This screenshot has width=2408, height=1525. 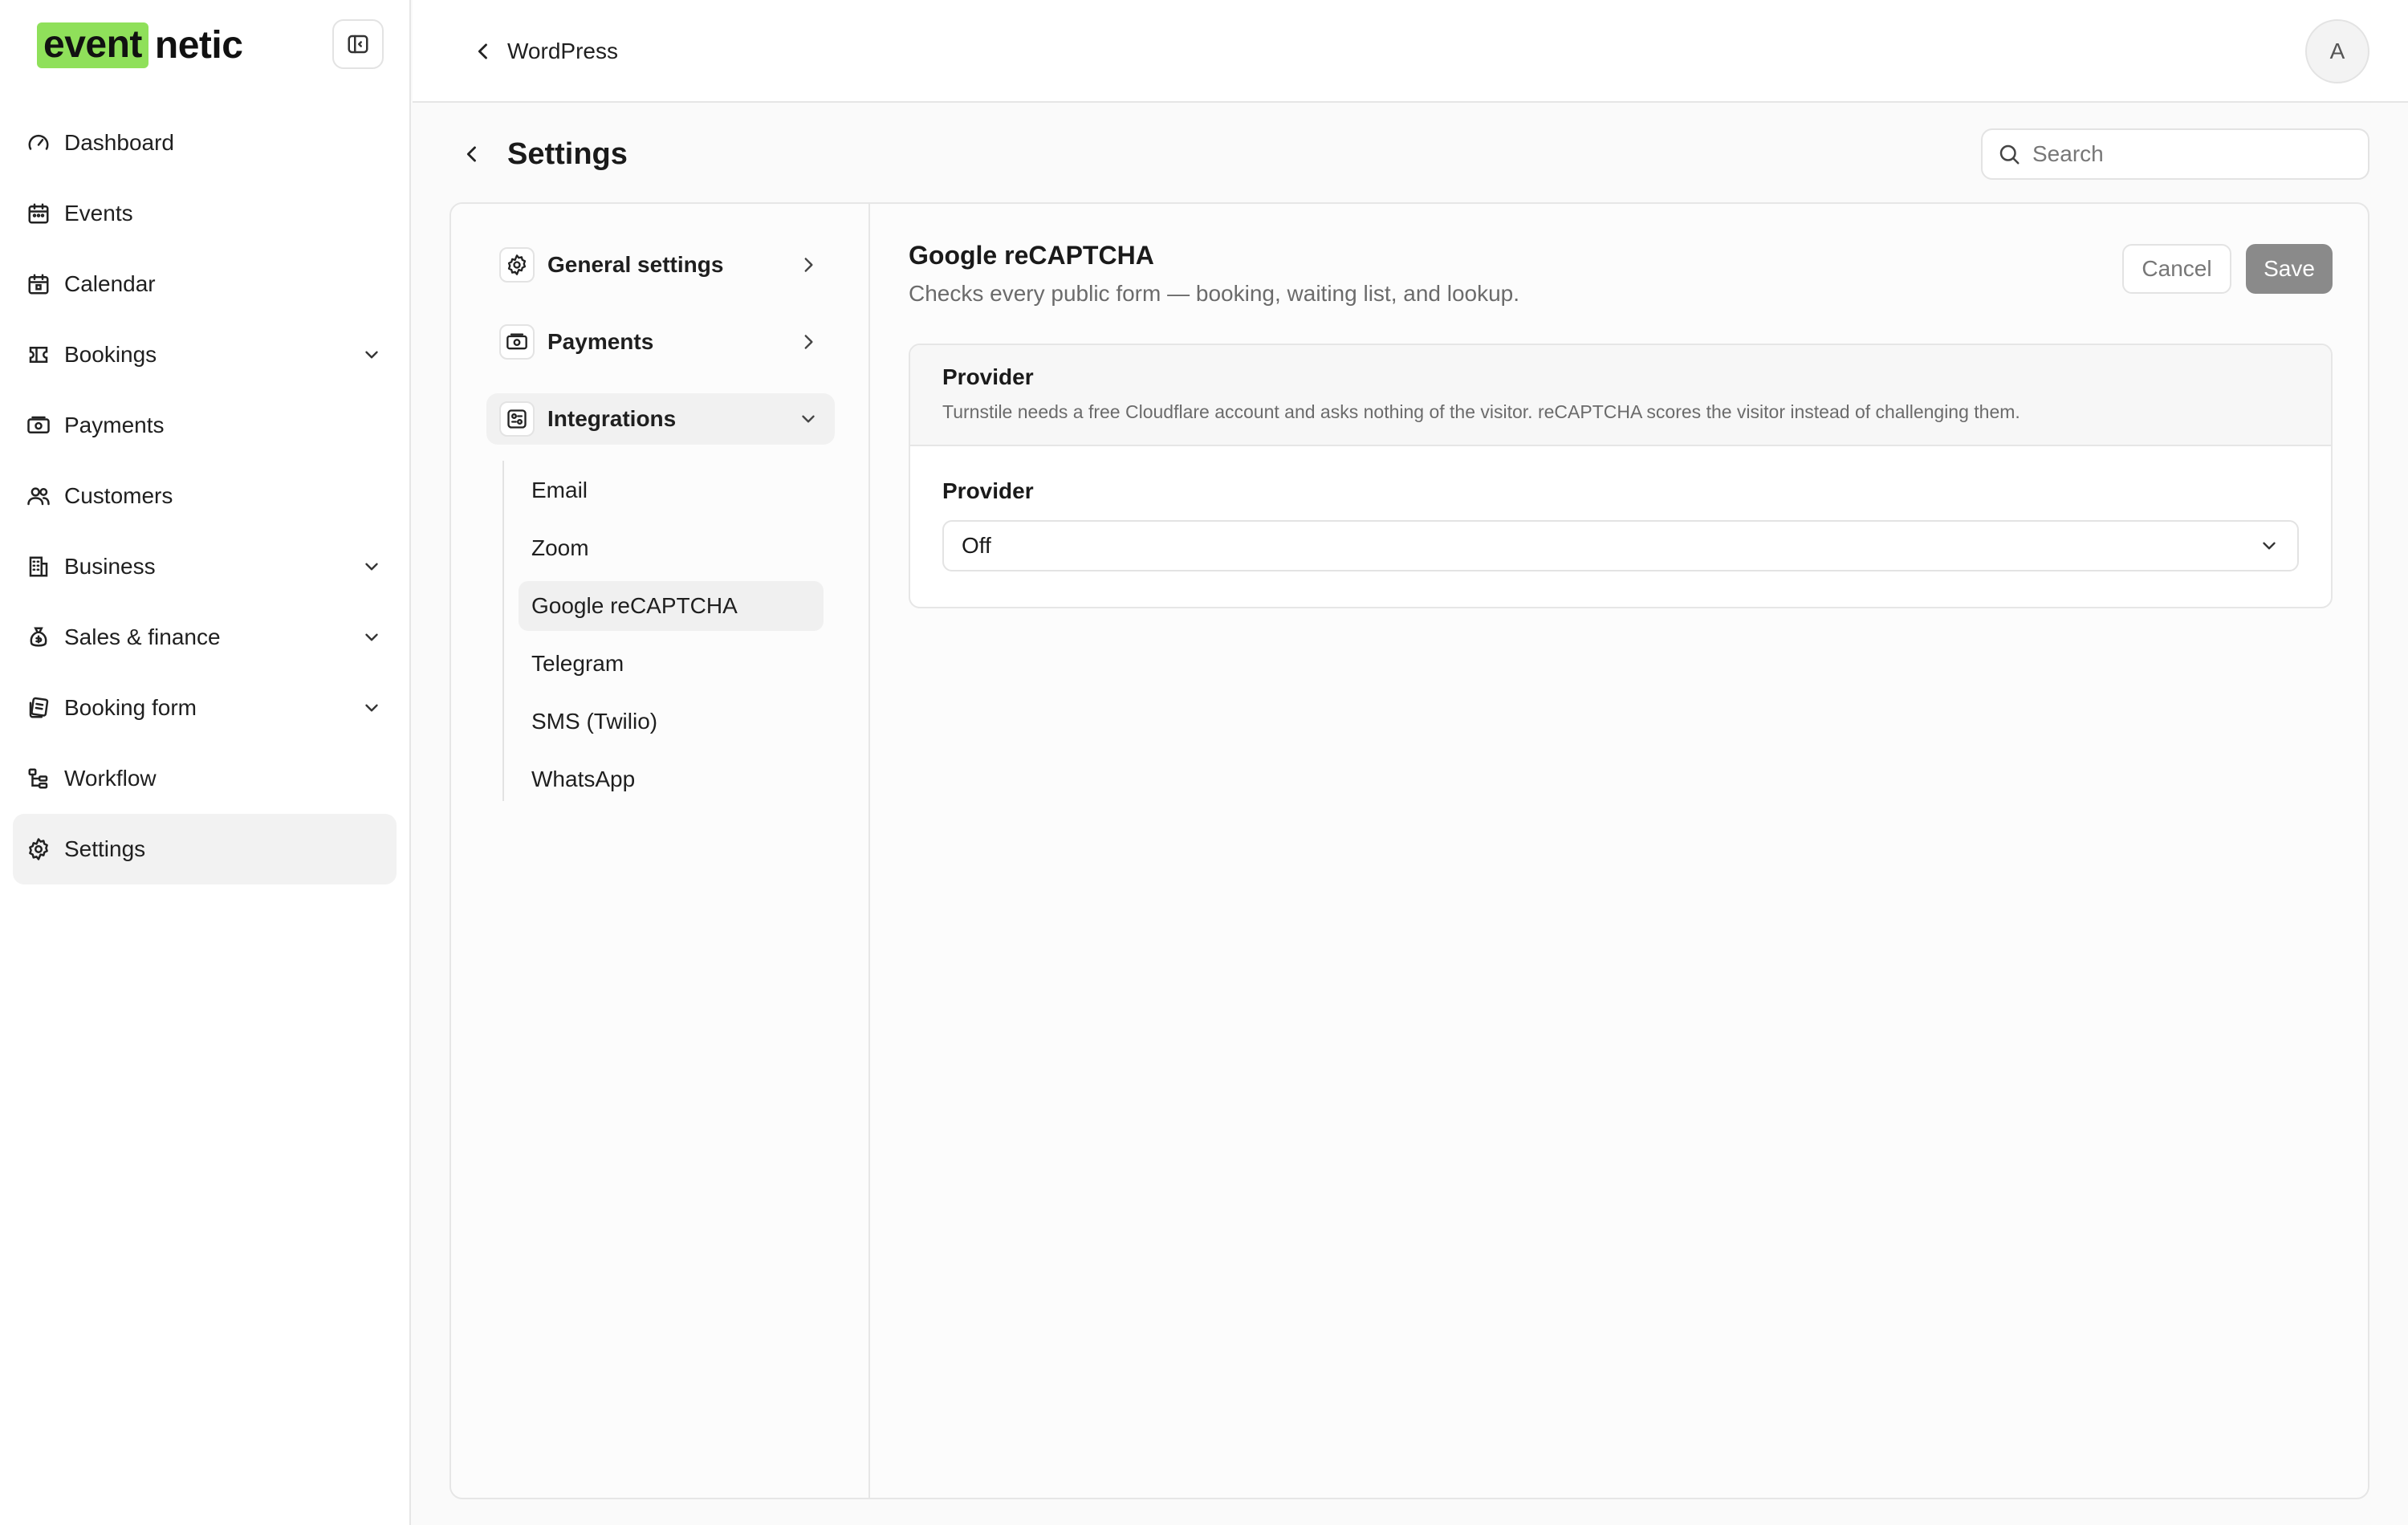 What do you see at coordinates (1620, 546) in the screenshot?
I see `provider-select: Off` at bounding box center [1620, 546].